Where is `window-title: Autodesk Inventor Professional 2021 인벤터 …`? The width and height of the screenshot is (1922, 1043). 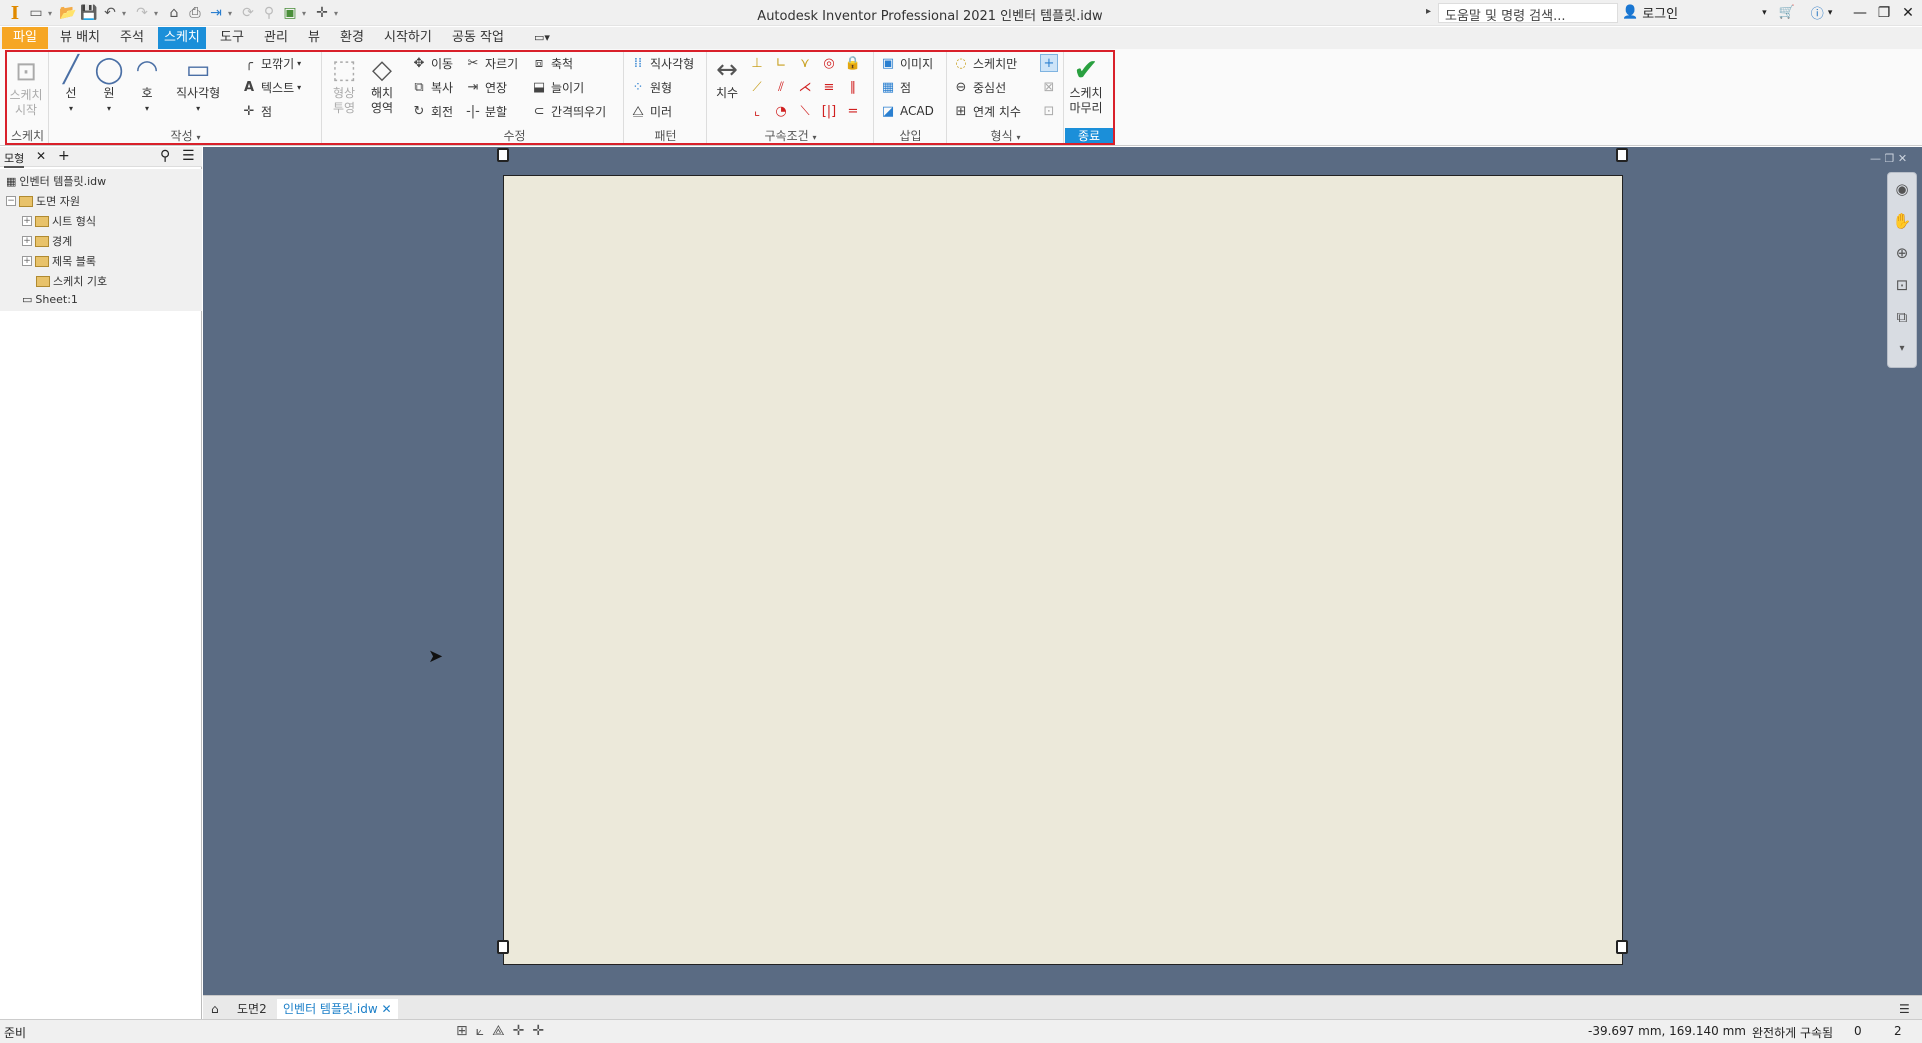
window-title: Autodesk Inventor Professional 2021 인벤터 … is located at coordinates (930, 16).